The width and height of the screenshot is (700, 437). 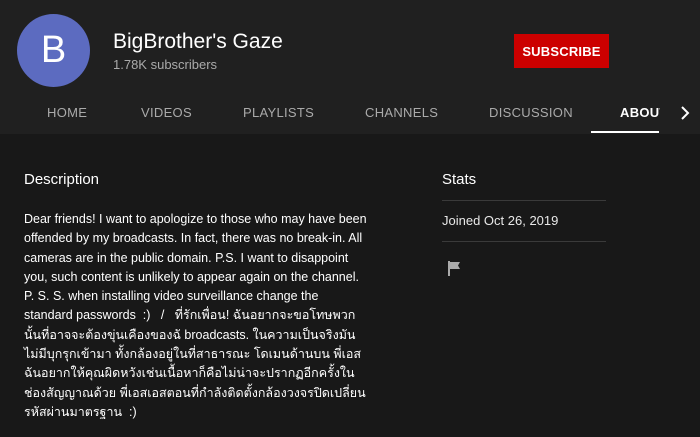 I want to click on flag-icon, so click(x=454, y=268).